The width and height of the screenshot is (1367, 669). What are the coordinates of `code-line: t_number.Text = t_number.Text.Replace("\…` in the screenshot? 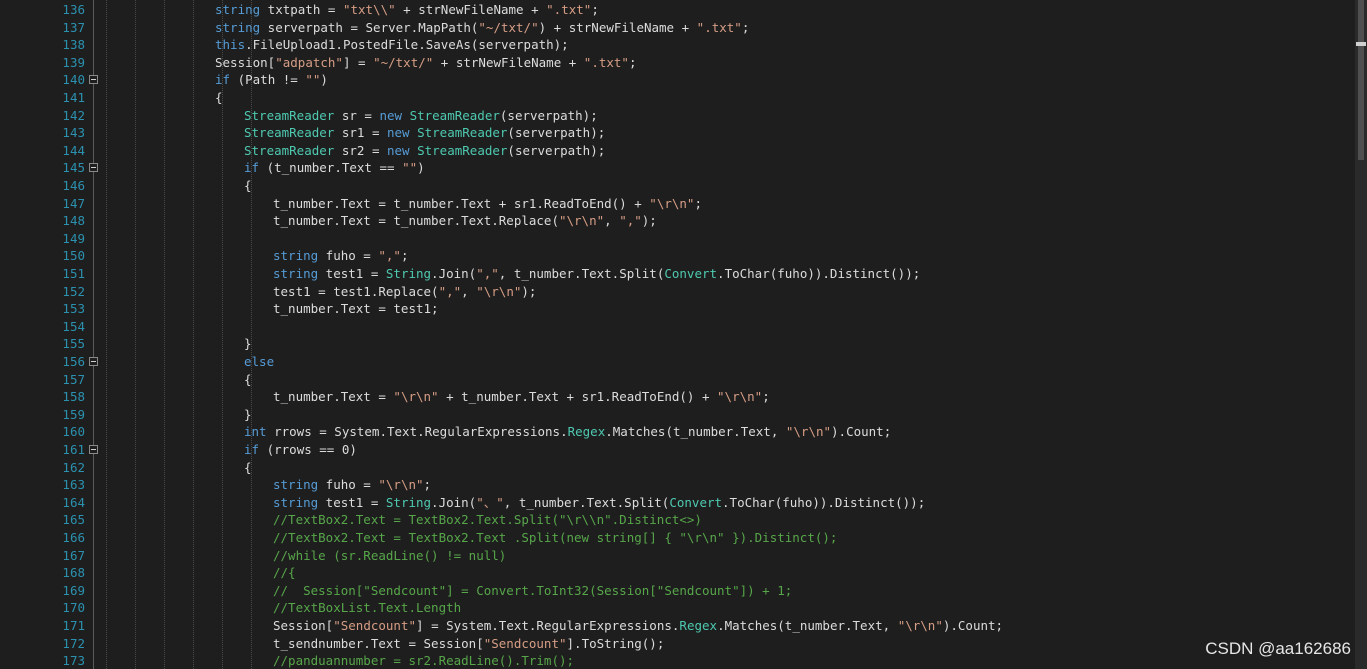 It's located at (465, 221).